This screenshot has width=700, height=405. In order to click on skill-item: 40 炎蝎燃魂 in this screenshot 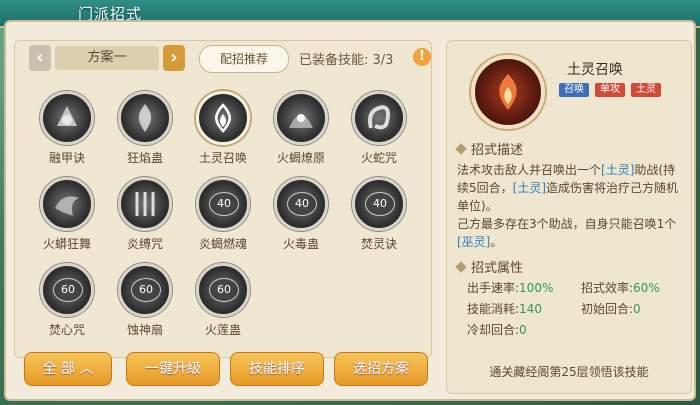, I will do `click(223, 217)`.